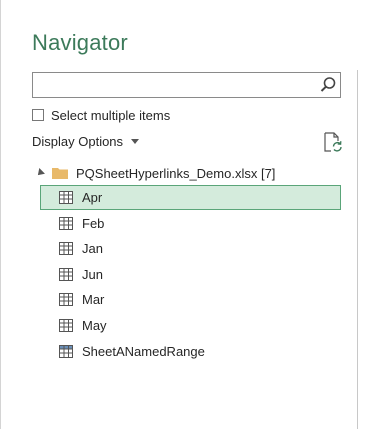 The height and width of the screenshot is (429, 370). I want to click on sheet-label: Feb, so click(93, 223).